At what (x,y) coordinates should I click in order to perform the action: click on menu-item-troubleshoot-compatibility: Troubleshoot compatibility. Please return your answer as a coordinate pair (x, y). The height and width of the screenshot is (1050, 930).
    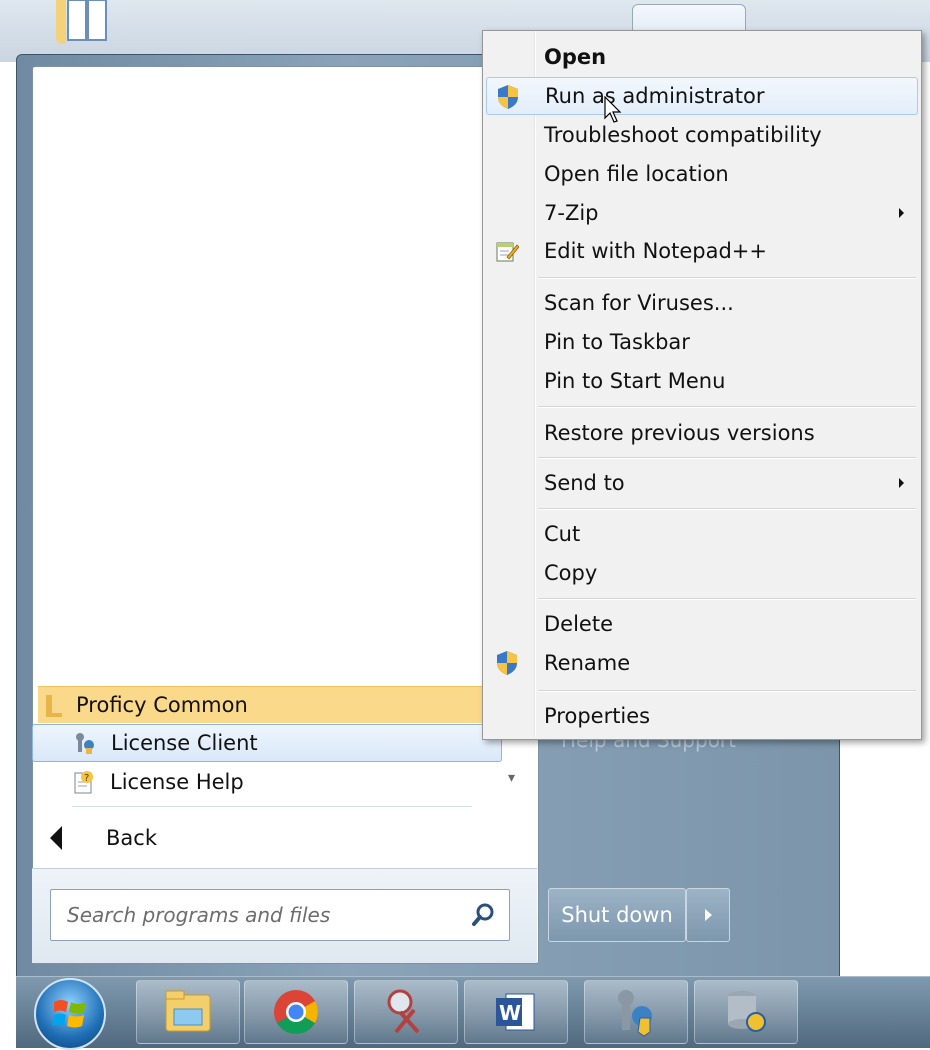
    Looking at the image, I should click on (701, 135).